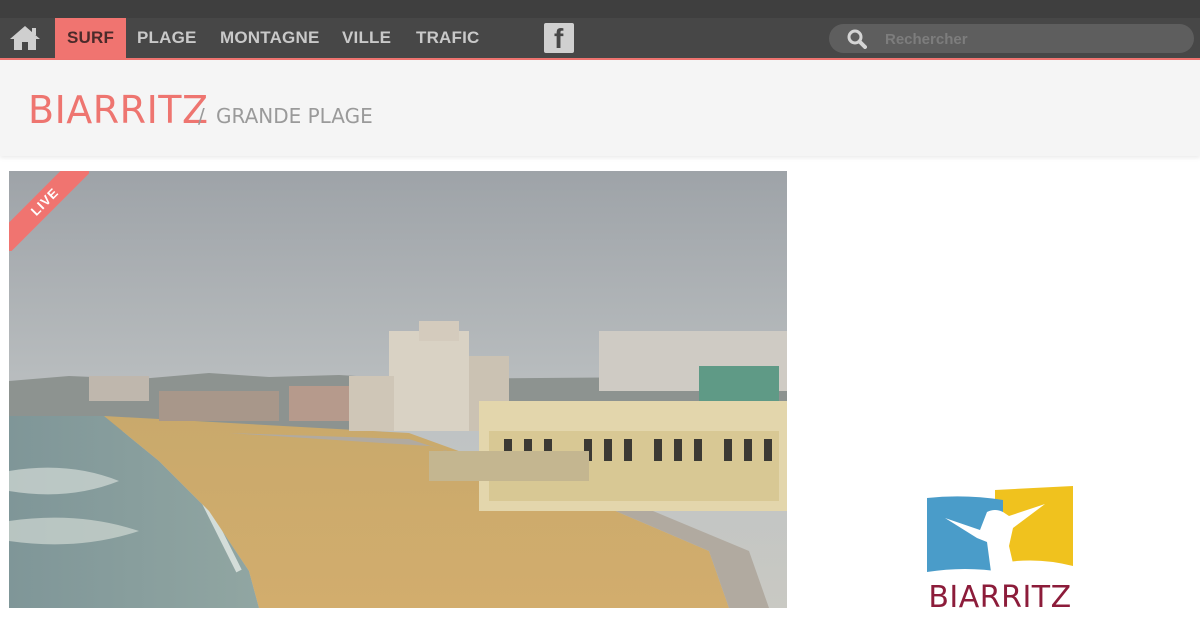 The width and height of the screenshot is (1200, 620). Describe the element at coordinates (1000, 529) in the screenshot. I see `biarritz-logo-icon` at that location.